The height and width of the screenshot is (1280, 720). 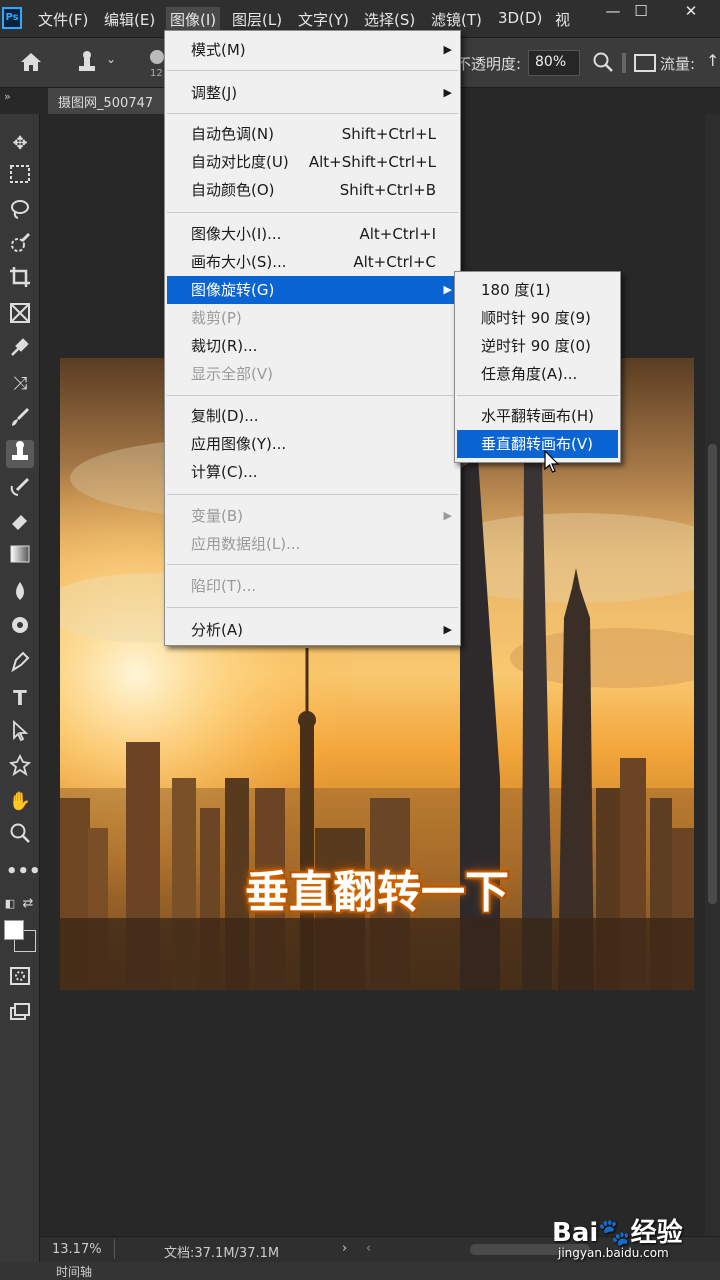 What do you see at coordinates (377, 892) in the screenshot?
I see `caption-text: 垂直翻转一下` at bounding box center [377, 892].